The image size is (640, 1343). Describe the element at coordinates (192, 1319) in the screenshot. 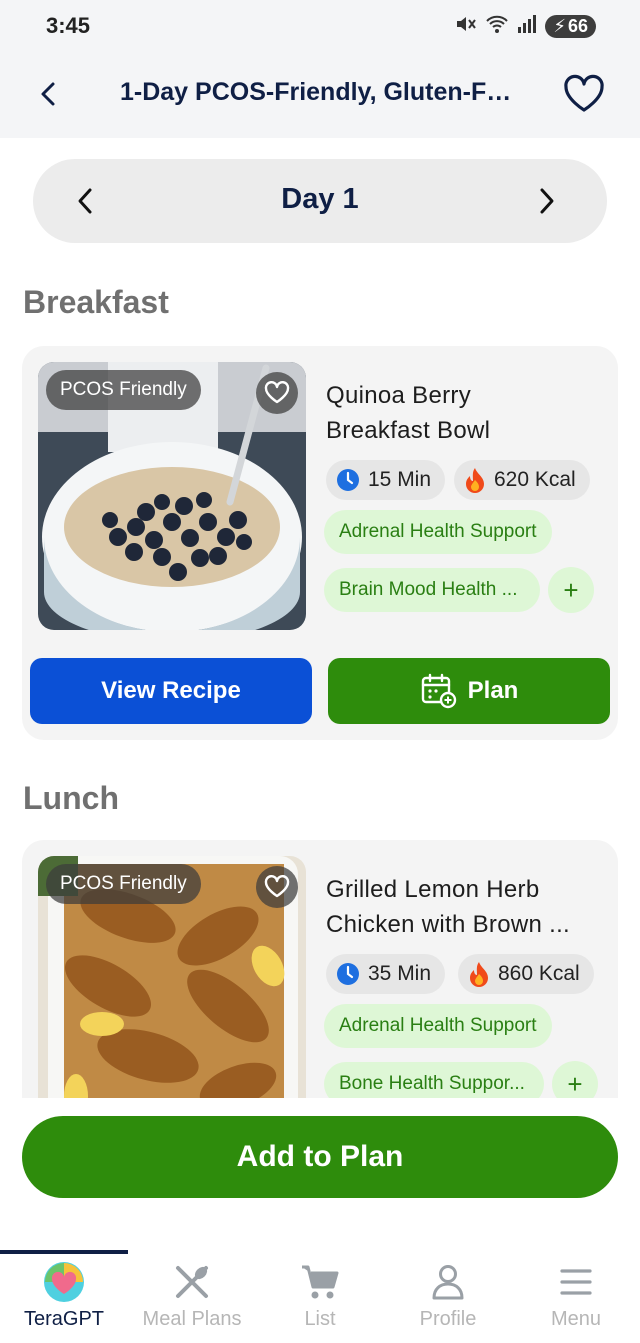

I see `nav-label: Meal Plans` at that location.